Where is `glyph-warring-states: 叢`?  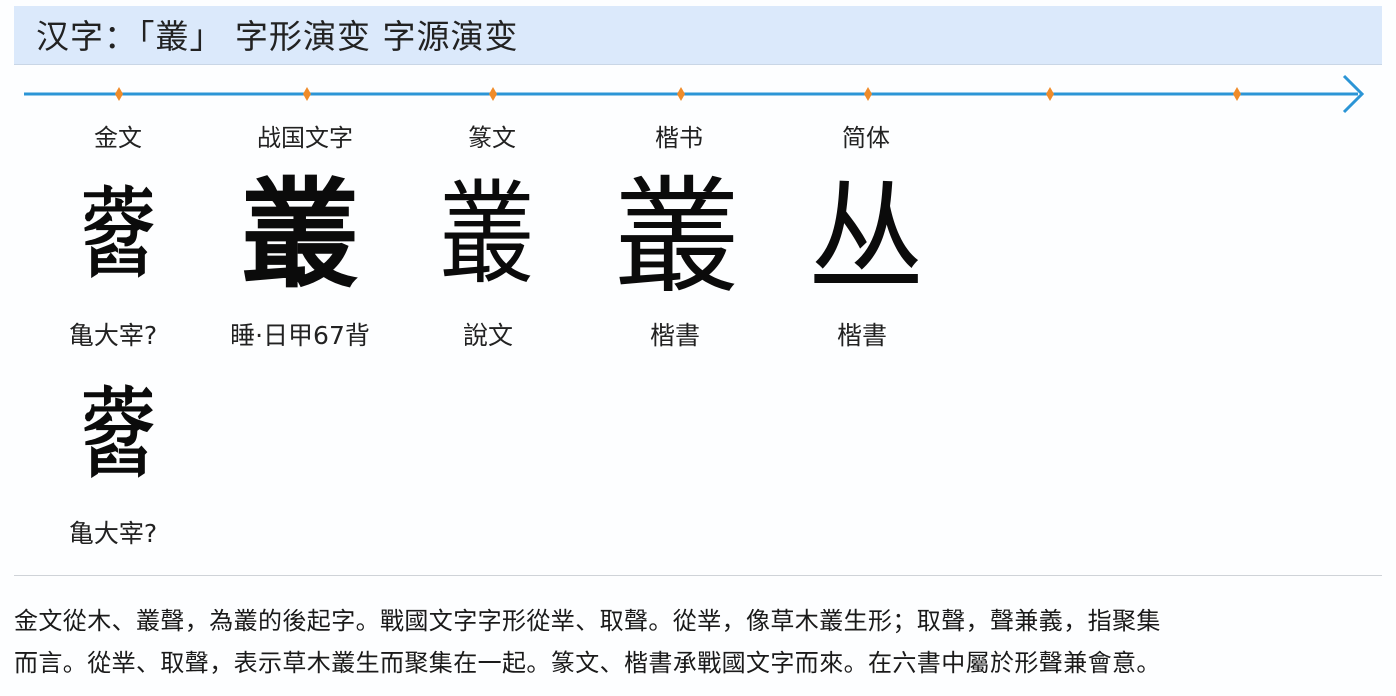 glyph-warring-states: 叢 is located at coordinates (299, 234).